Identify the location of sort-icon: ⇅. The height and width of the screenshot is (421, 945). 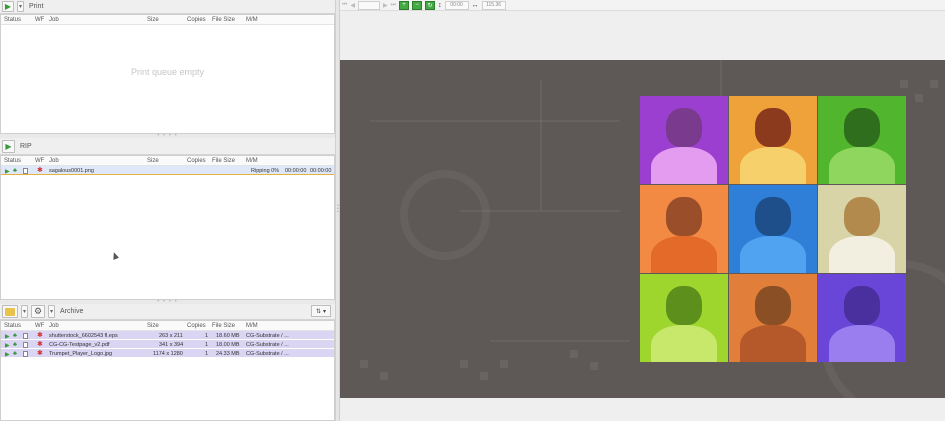
(318, 311).